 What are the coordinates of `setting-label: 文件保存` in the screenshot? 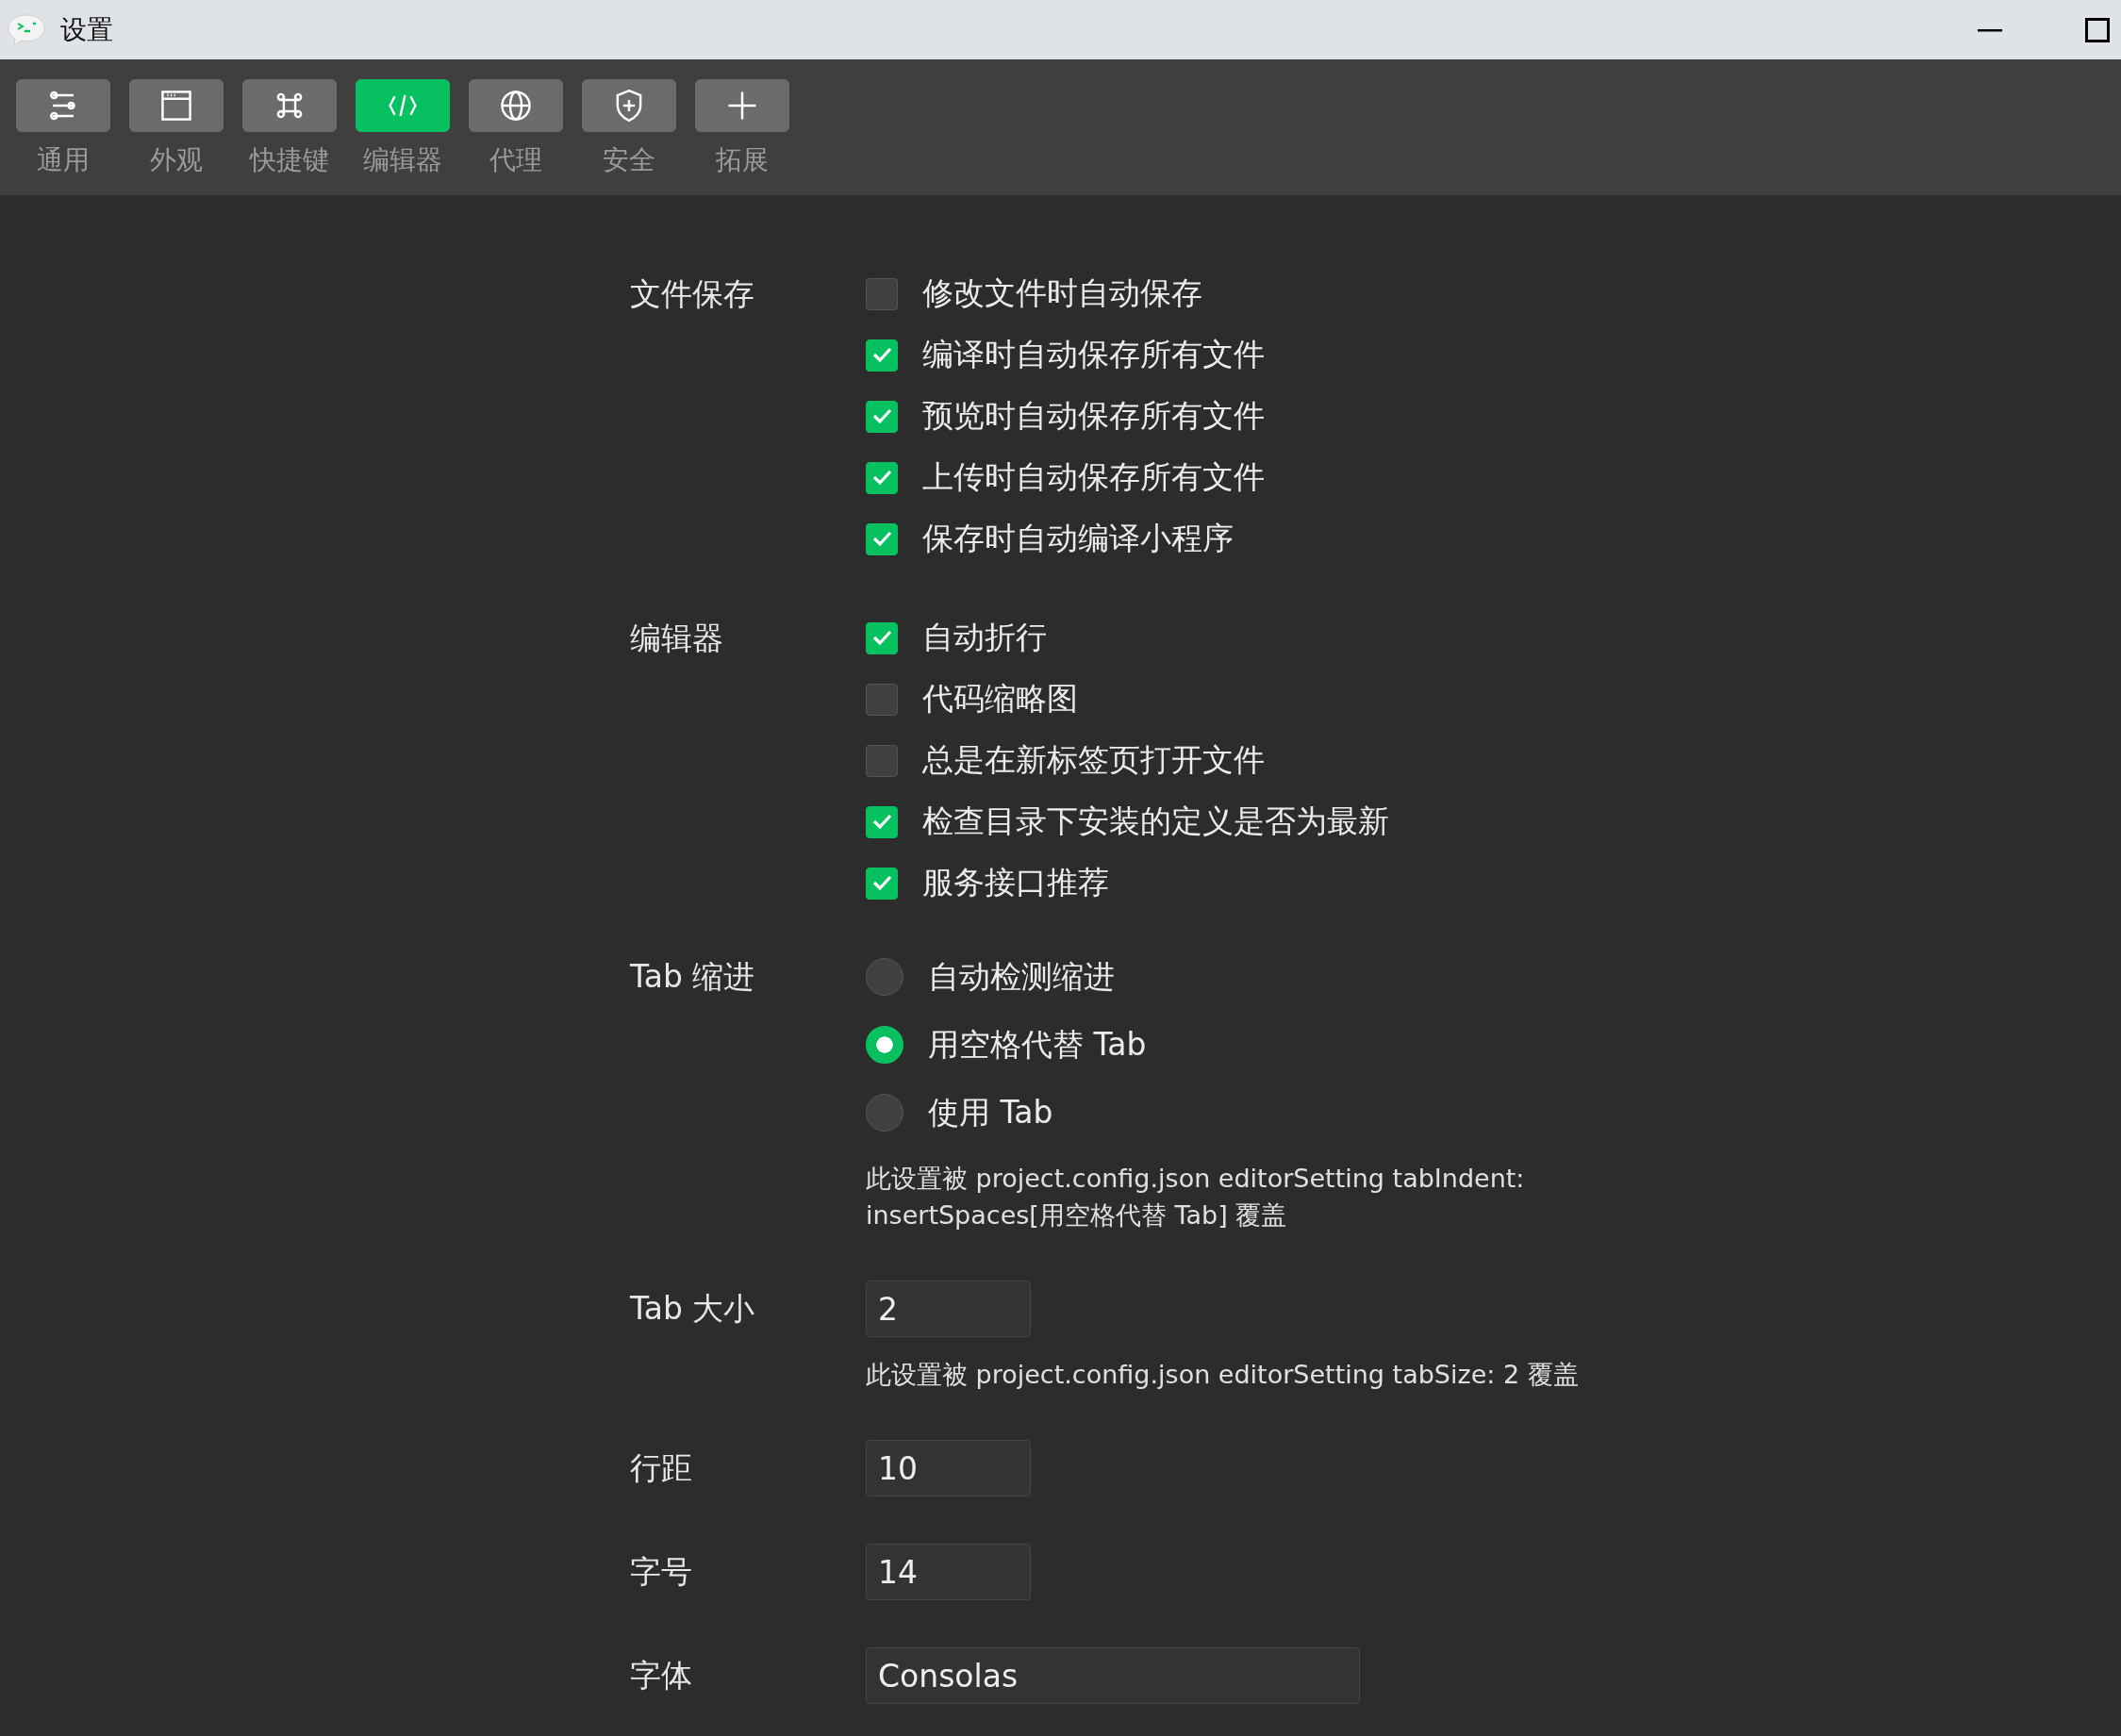 It's located at (692, 294).